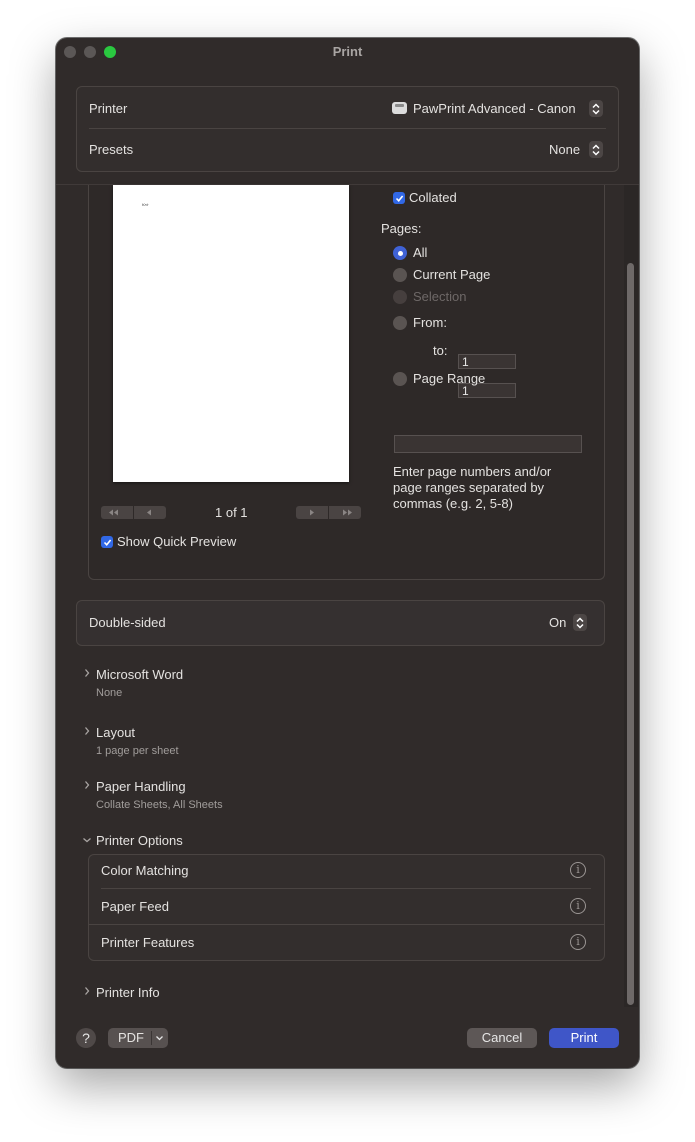 This screenshot has width=695, height=1142. What do you see at coordinates (159, 805) in the screenshot?
I see `section-summary: Collate Sheets, All Sheets` at bounding box center [159, 805].